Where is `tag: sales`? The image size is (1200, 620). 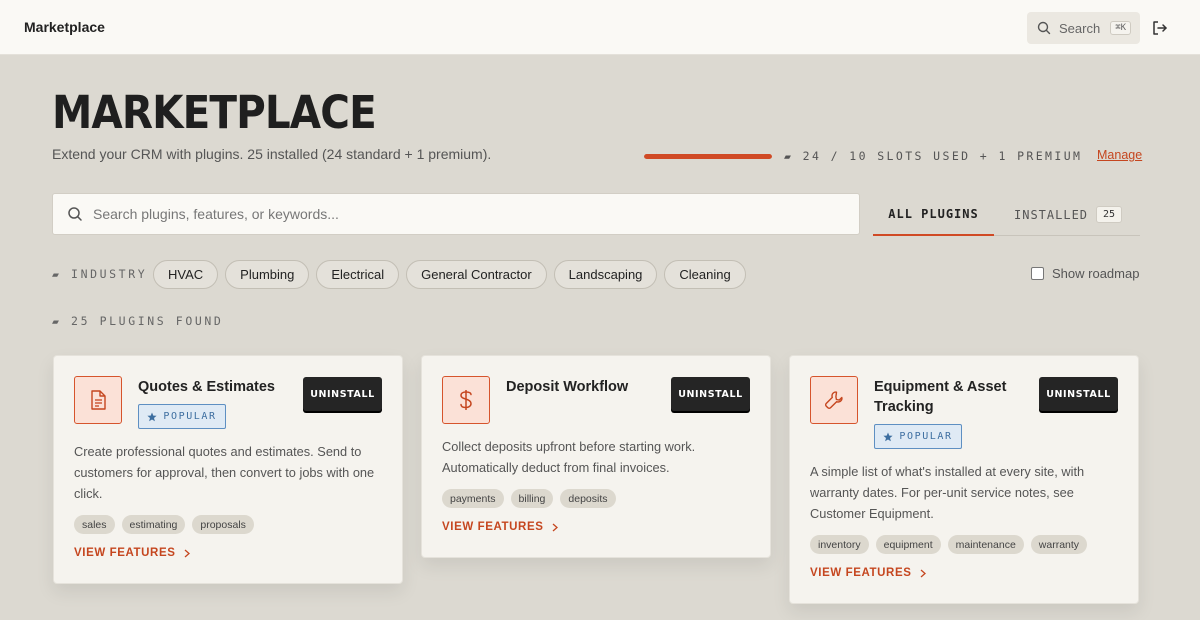 tag: sales is located at coordinates (94, 524).